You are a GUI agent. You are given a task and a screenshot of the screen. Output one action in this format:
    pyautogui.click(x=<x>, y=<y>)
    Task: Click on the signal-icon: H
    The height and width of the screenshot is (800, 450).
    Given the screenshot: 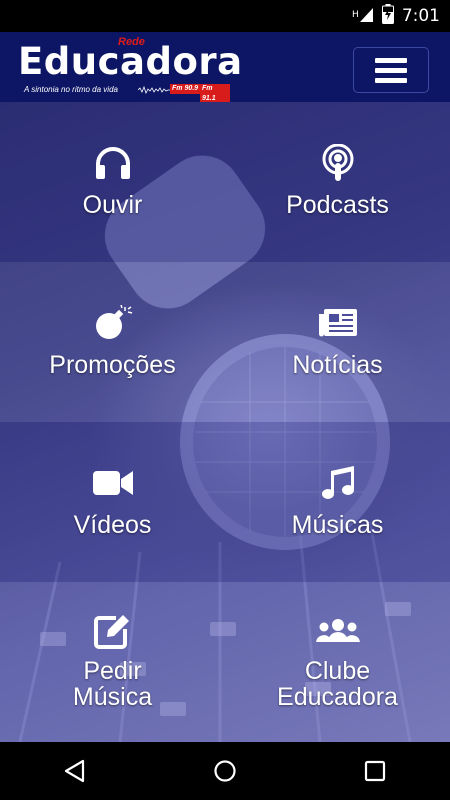 What is the action you would take?
    pyautogui.click(x=363, y=16)
    